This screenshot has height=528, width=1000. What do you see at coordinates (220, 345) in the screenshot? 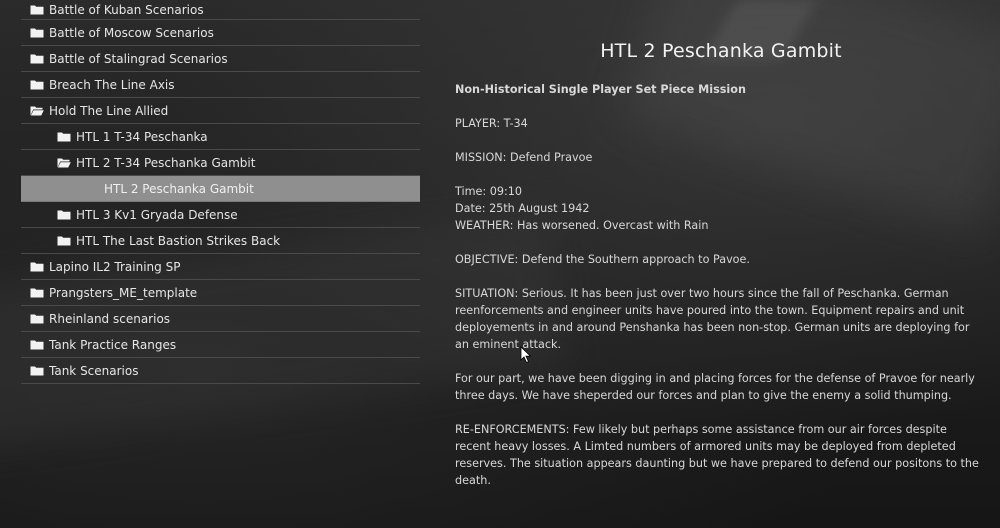
I see `tree-item: Tank Practice Ranges` at bounding box center [220, 345].